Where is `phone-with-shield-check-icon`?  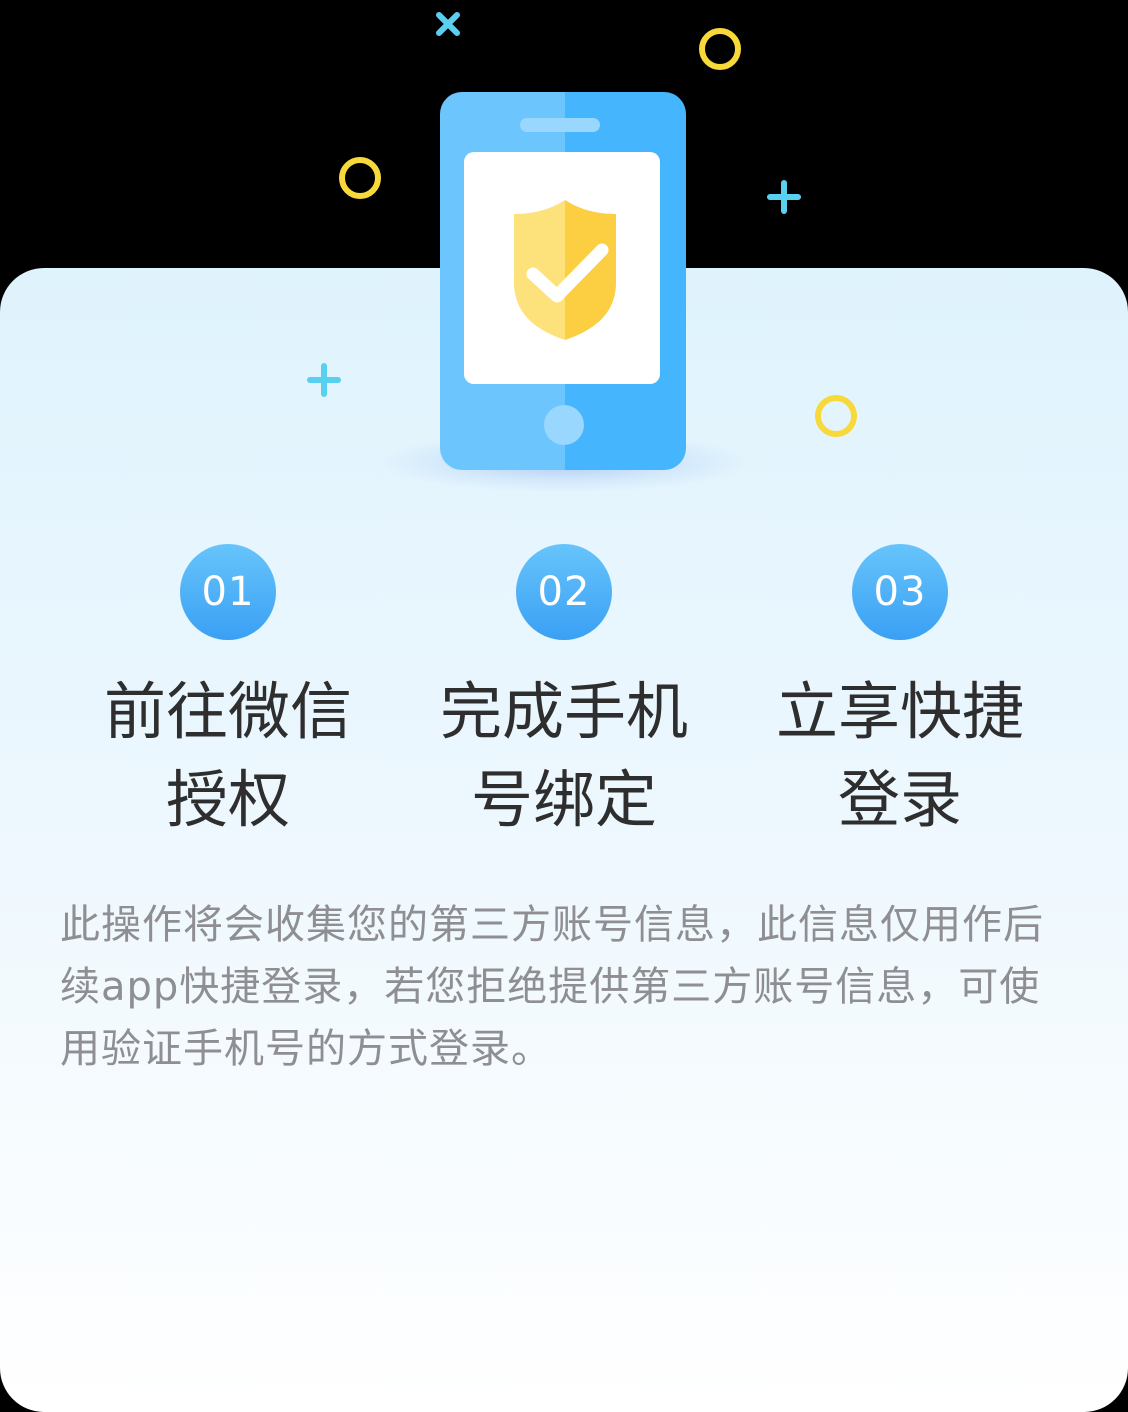 phone-with-shield-check-icon is located at coordinates (563, 281).